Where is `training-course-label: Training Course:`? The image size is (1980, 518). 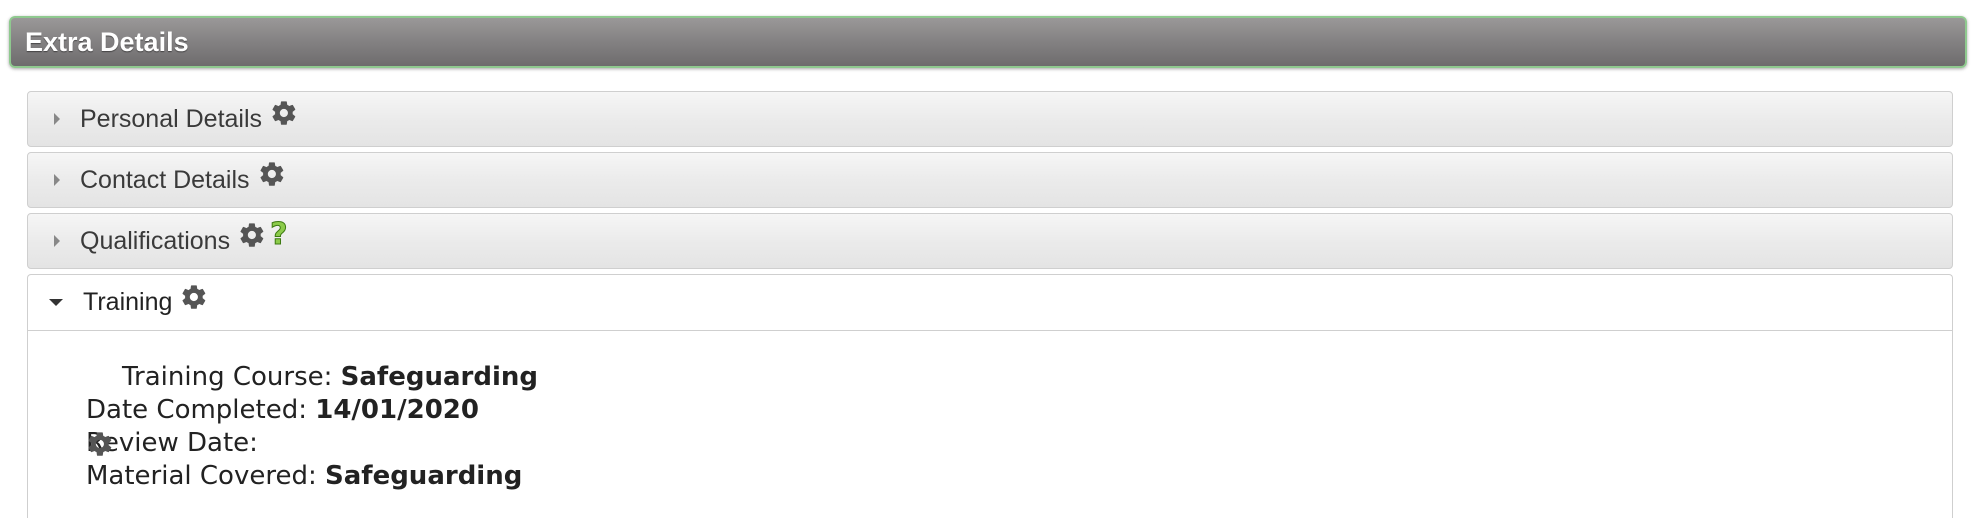 training-course-label: Training Course: is located at coordinates (231, 377).